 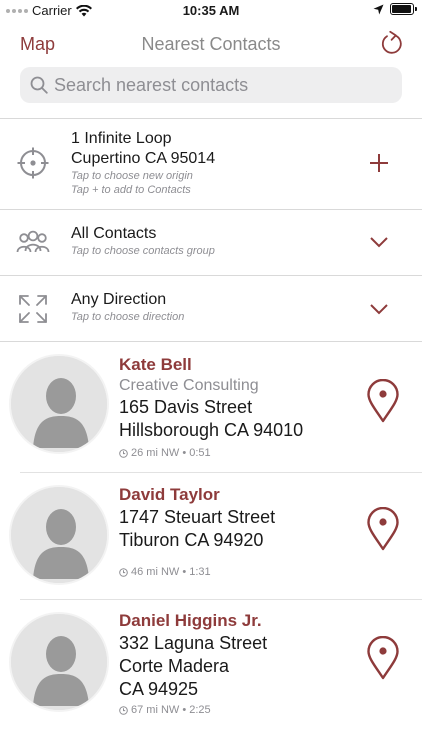 What do you see at coordinates (171, 453) in the screenshot?
I see `distance-label: 26 mi NW • 0:51` at bounding box center [171, 453].